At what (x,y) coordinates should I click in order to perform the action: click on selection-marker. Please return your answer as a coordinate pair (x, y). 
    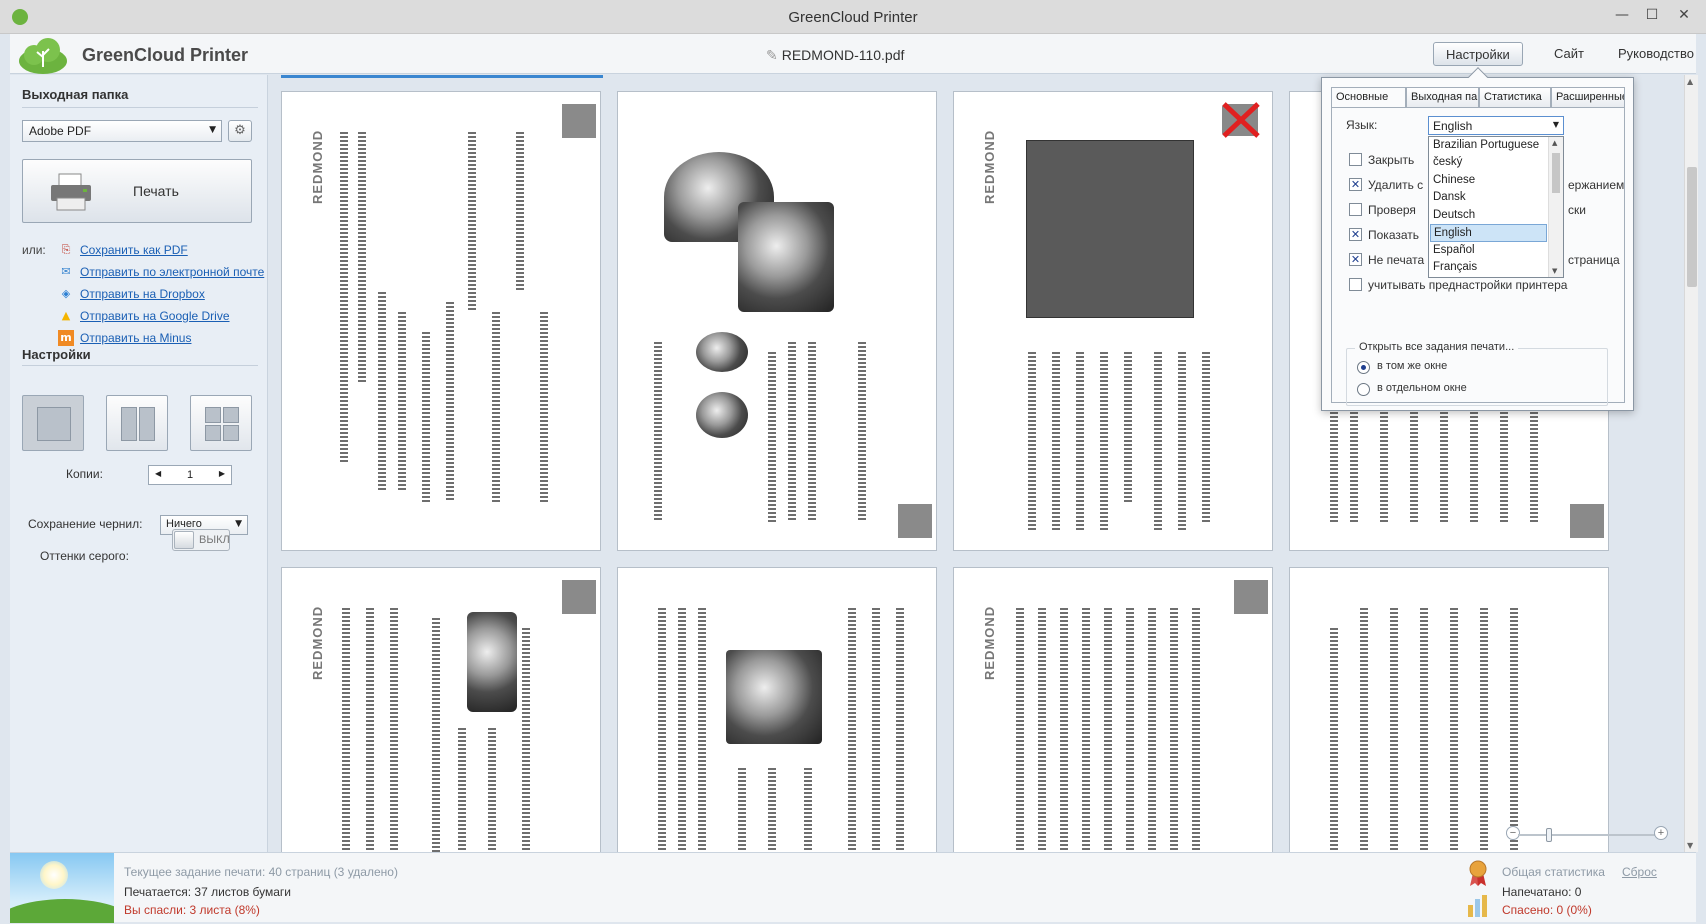
    Looking at the image, I should click on (442, 76).